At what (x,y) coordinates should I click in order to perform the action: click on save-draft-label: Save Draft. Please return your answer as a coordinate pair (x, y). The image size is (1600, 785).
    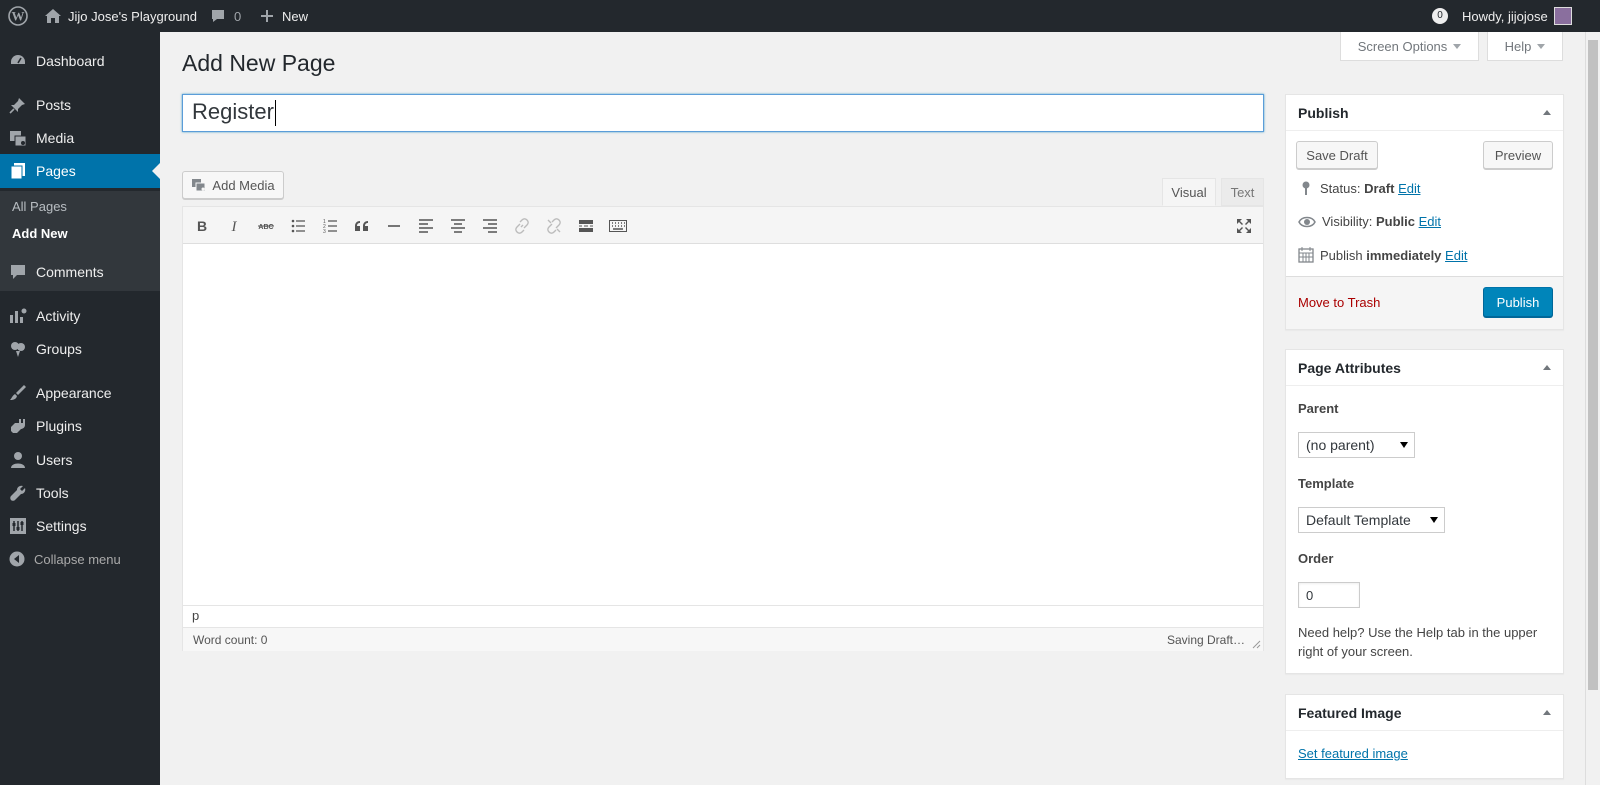
    Looking at the image, I should click on (1337, 155).